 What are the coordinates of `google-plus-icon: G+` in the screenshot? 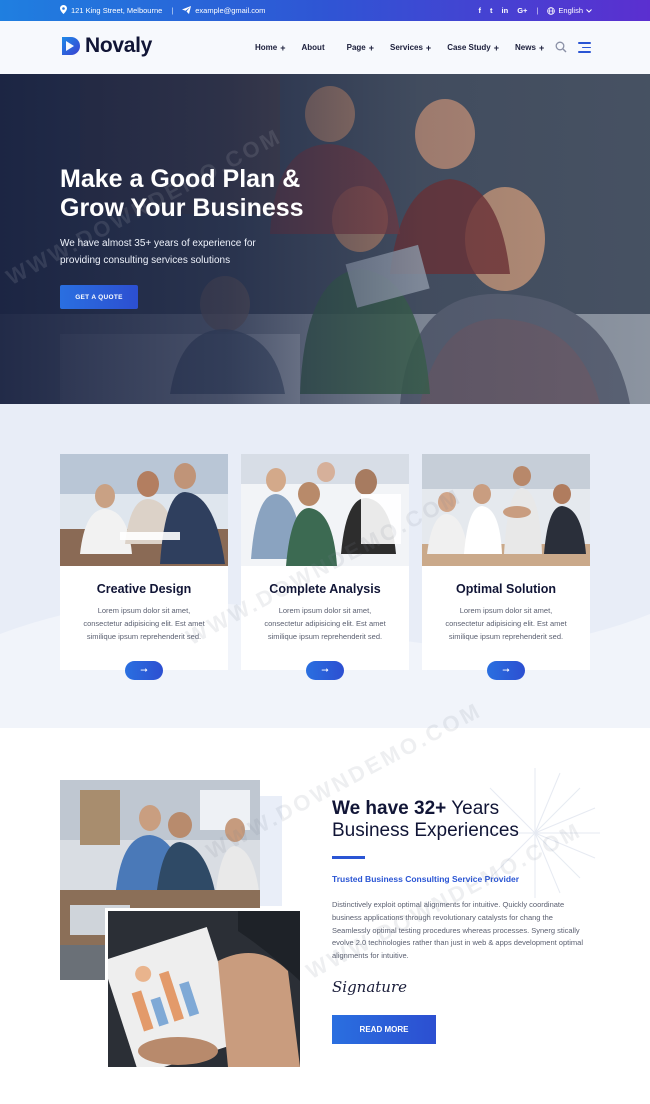 It's located at (522, 10).